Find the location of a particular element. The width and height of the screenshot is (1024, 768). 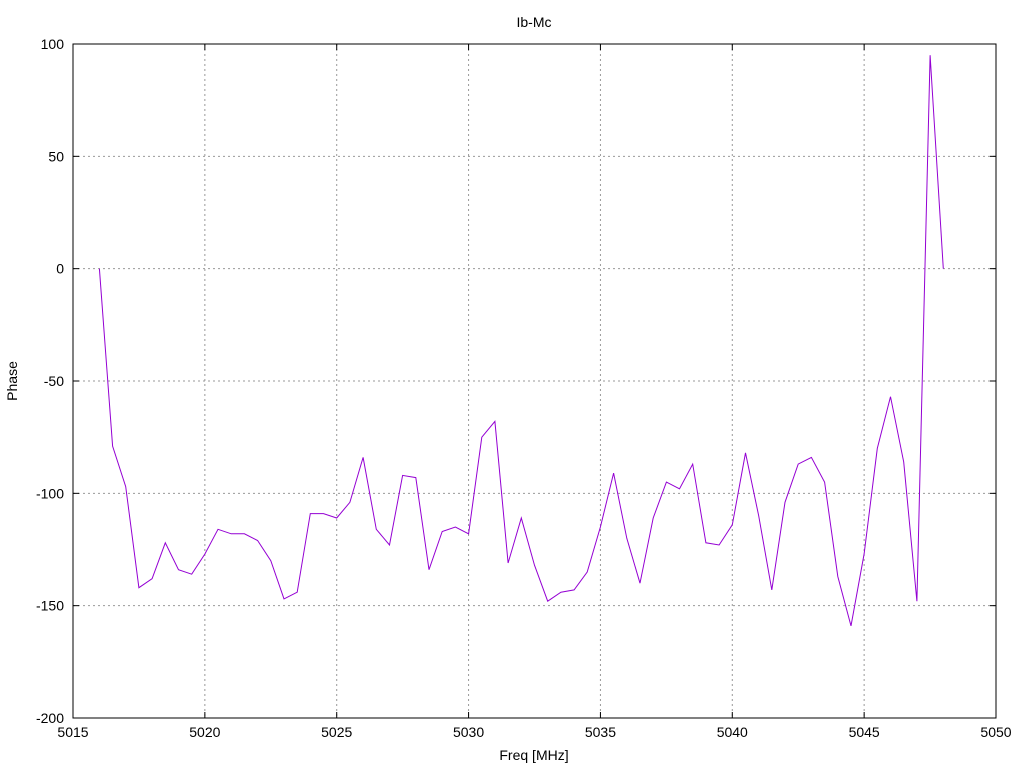

y-tick-label: 100 is located at coordinates (53, 44).